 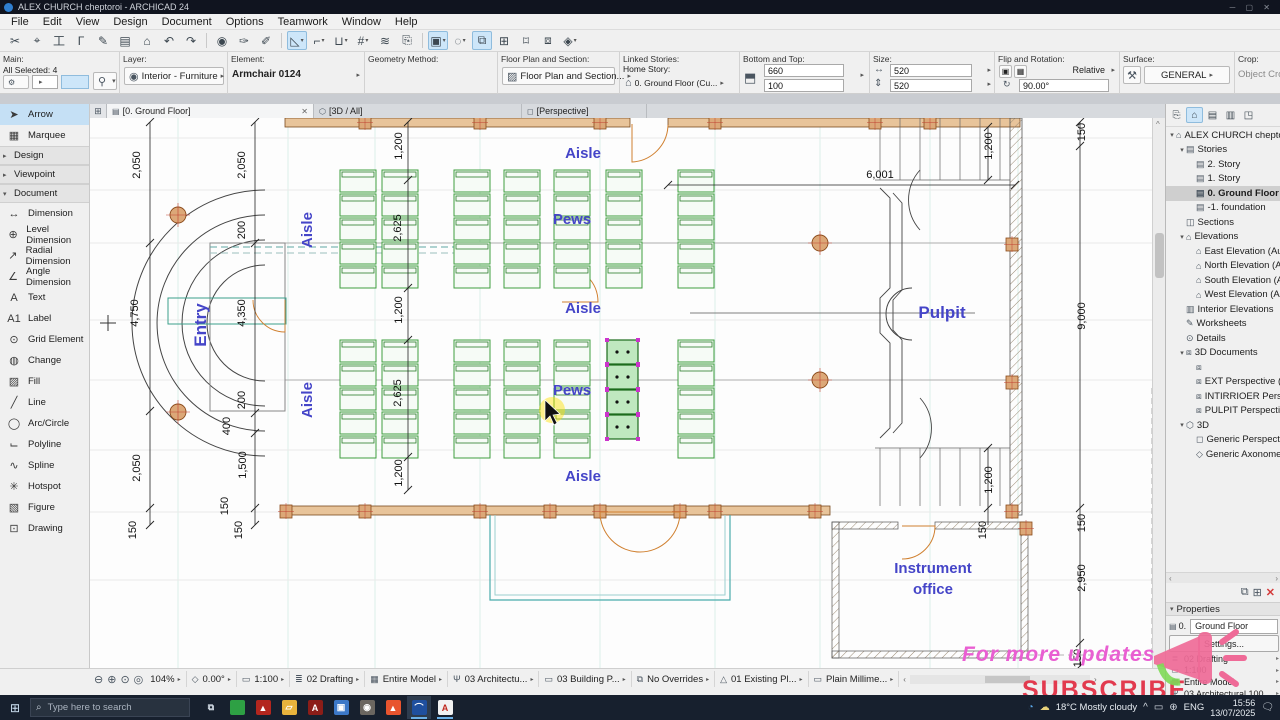 What do you see at coordinates (585, 679) in the screenshot?
I see `statusbar-03-building-p-: ▭ 03 Building P... ▸` at bounding box center [585, 679].